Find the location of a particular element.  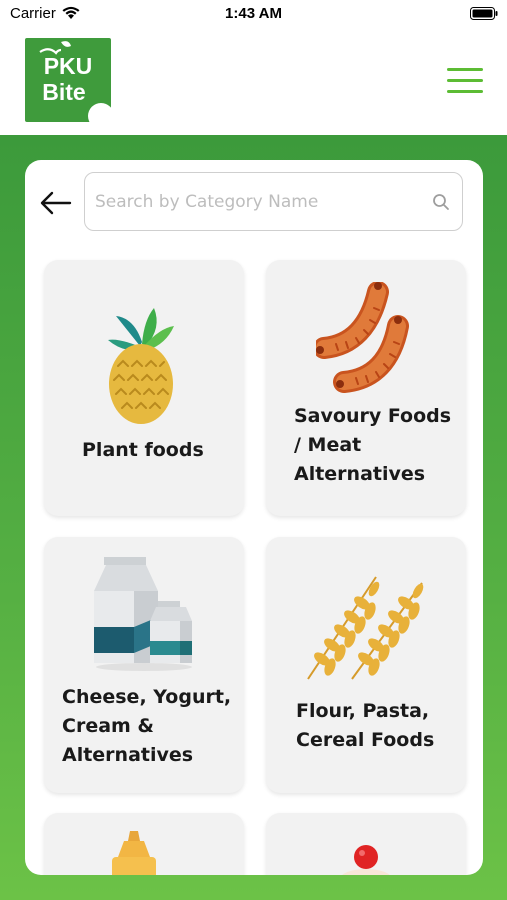

status-bar: Carrier 1:43 AM is located at coordinates (253, 14).